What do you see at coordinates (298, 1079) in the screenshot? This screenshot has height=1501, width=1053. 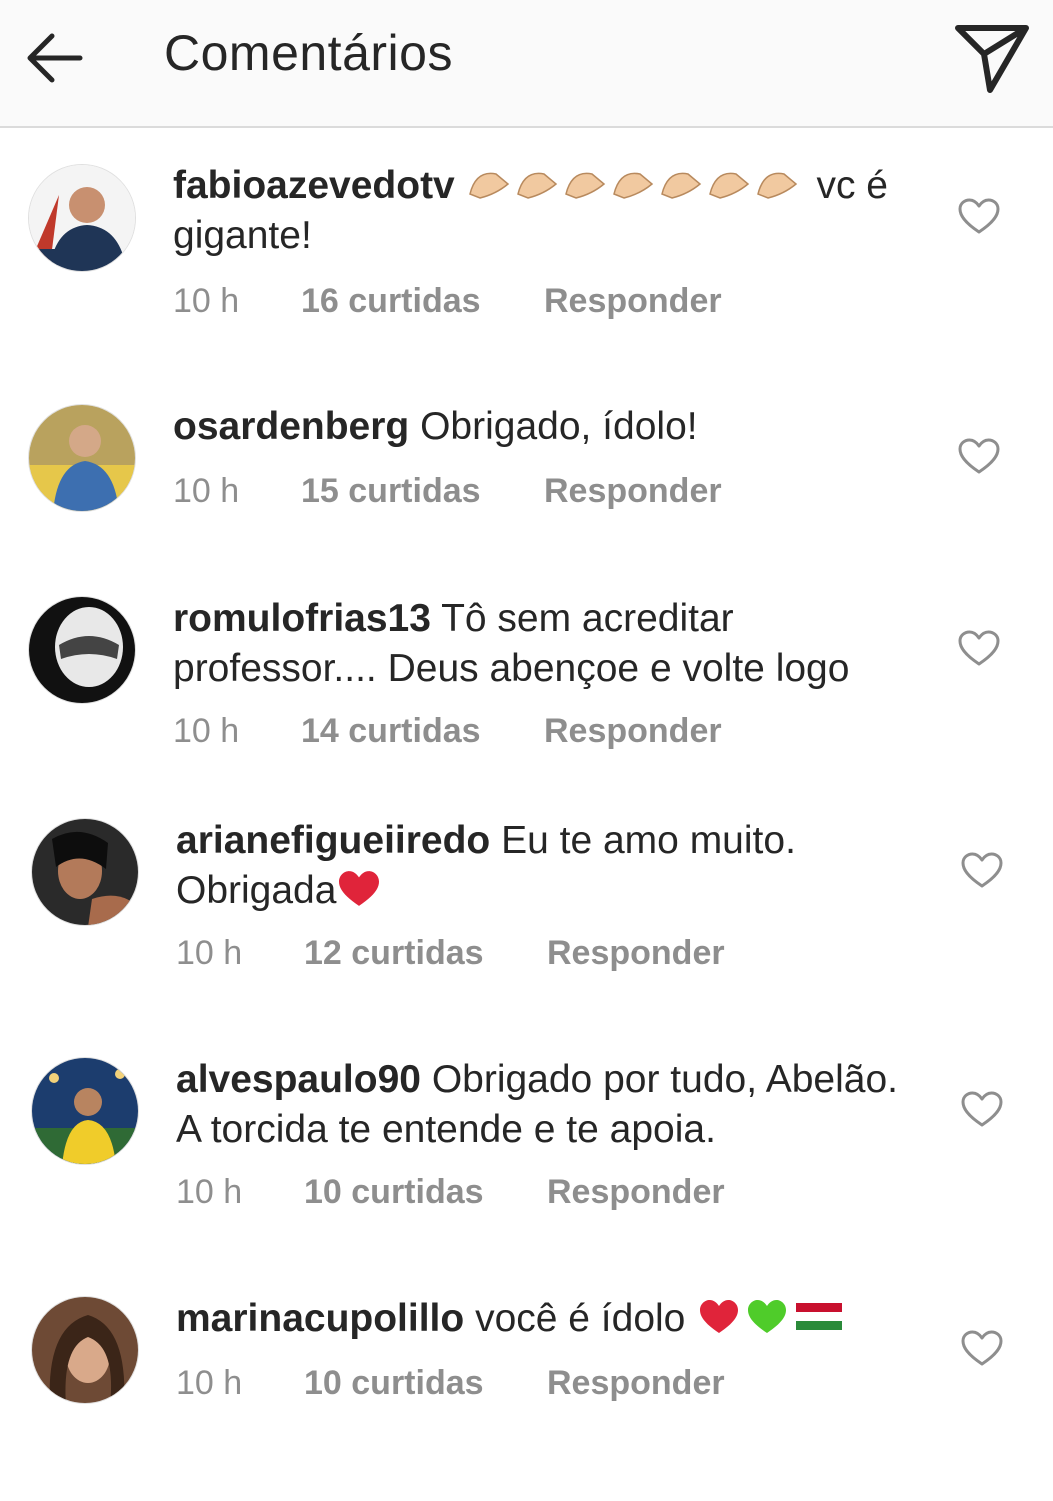 I see `comment-username: alvespaulo90` at bounding box center [298, 1079].